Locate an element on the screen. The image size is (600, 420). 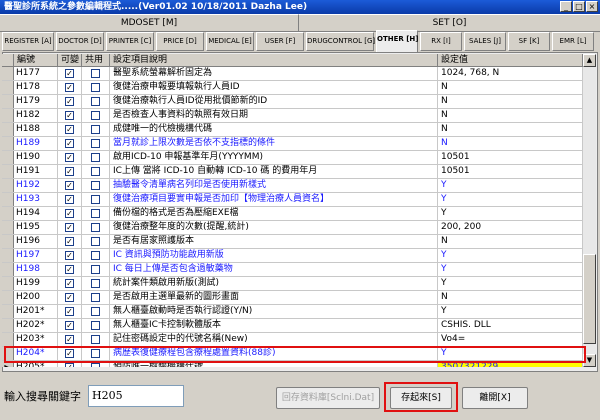
cell-description: 記住密碼設定中的代號名稱(New) is located at coordinates (274, 339).